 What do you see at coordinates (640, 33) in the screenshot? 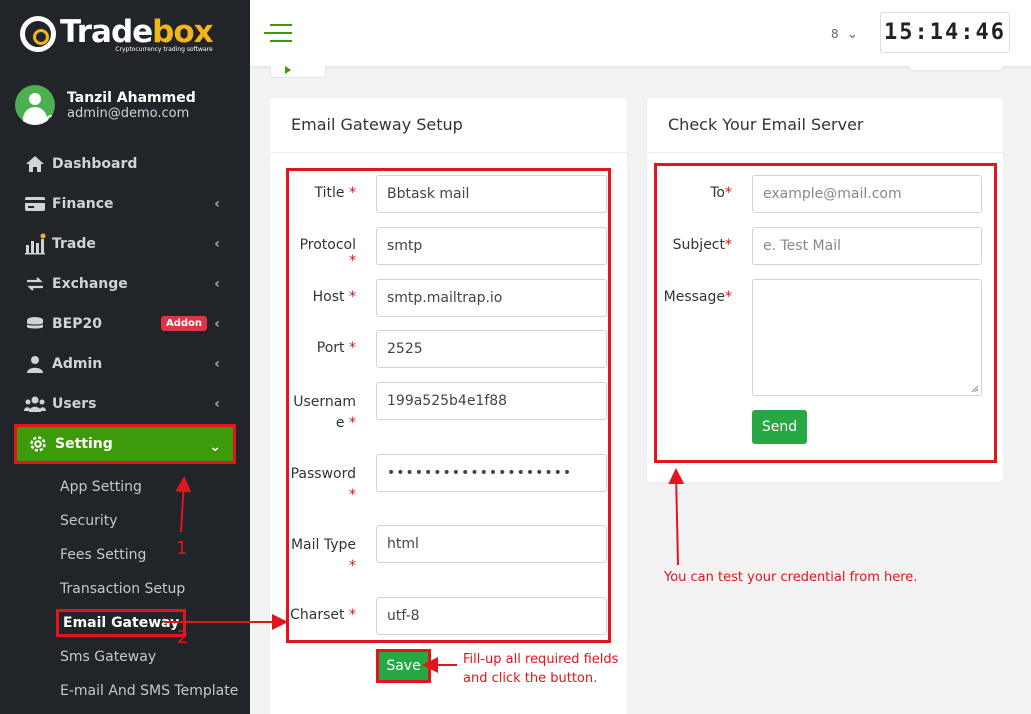
I see `topbar: 8 ⌄ 15:14:46` at bounding box center [640, 33].